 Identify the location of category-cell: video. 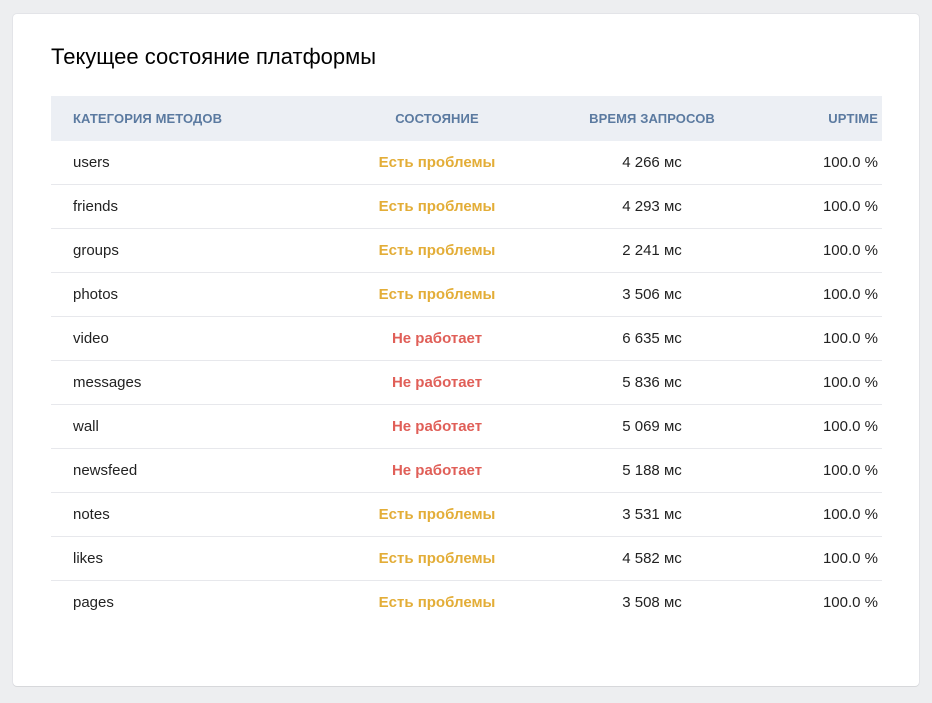
(91, 338).